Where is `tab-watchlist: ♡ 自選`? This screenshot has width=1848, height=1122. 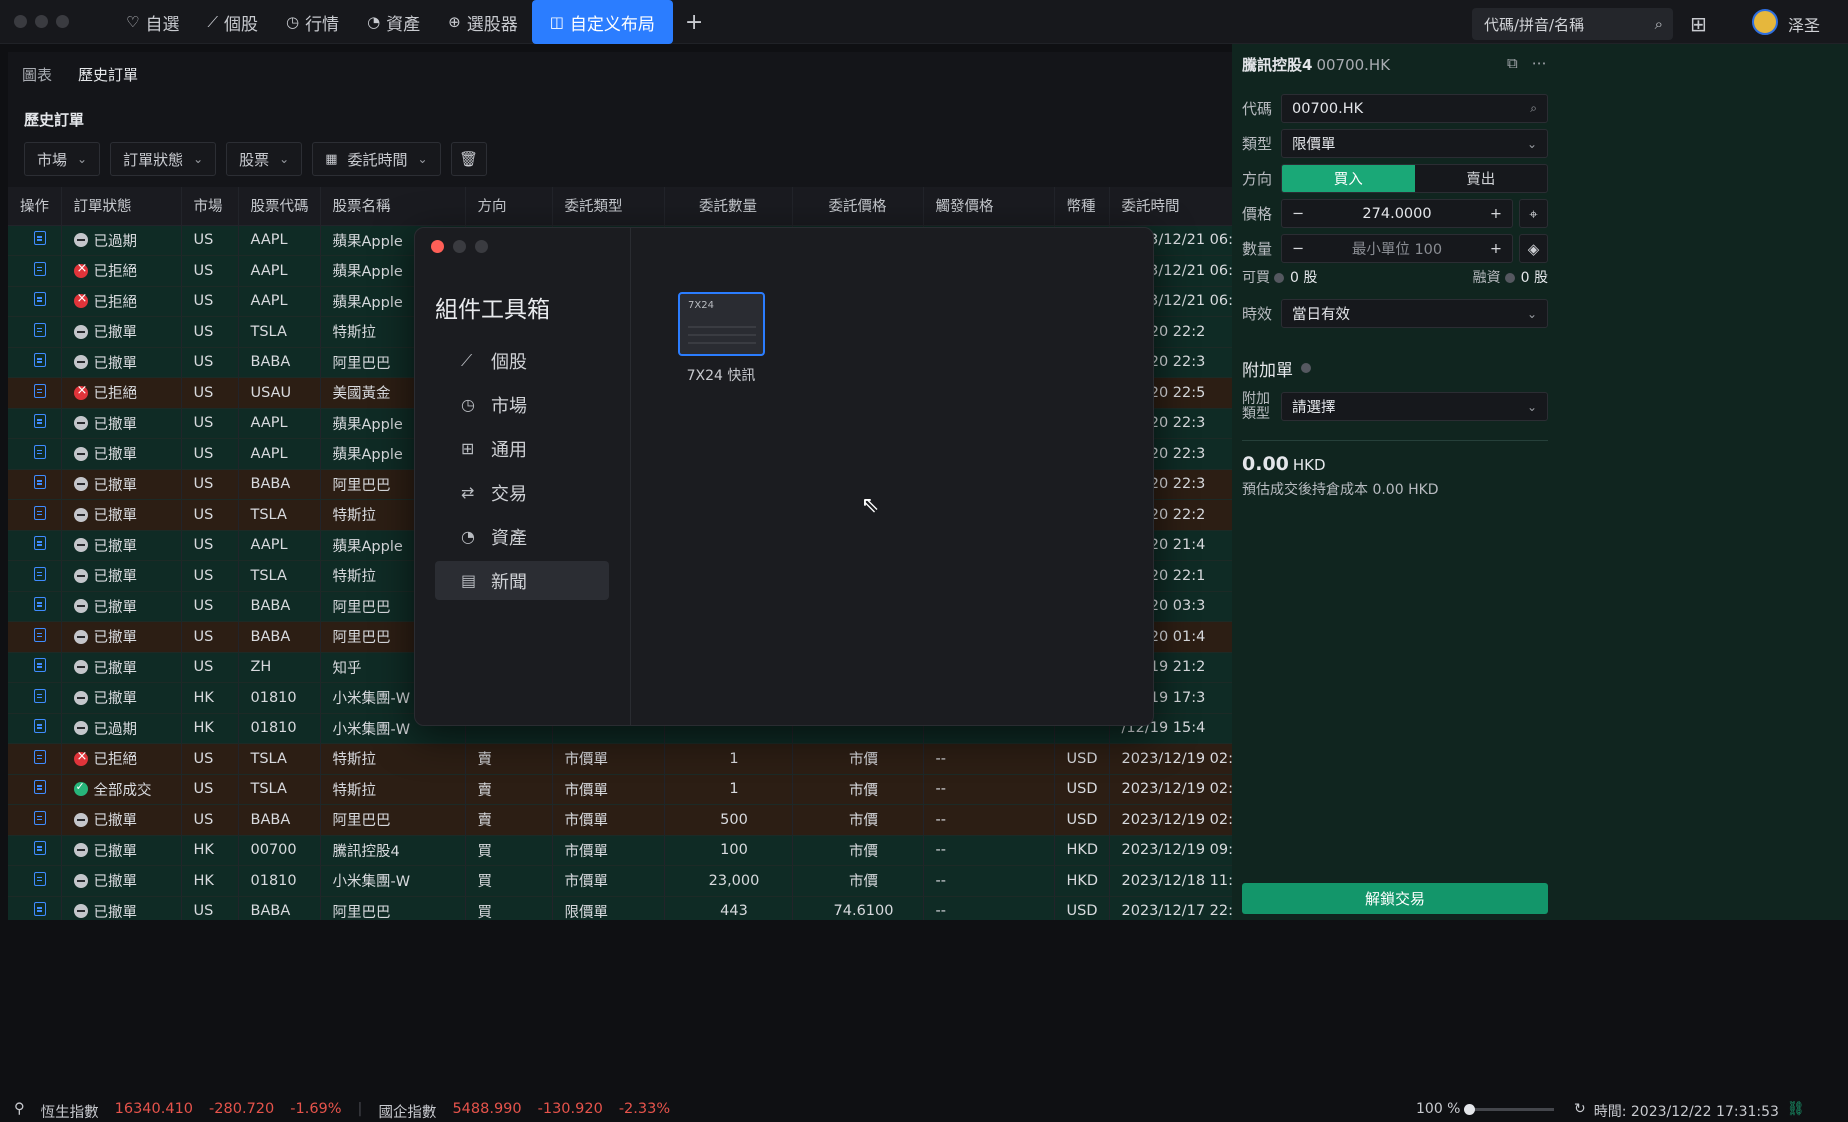
tab-watchlist: ♡ 自選 is located at coordinates (152, 22).